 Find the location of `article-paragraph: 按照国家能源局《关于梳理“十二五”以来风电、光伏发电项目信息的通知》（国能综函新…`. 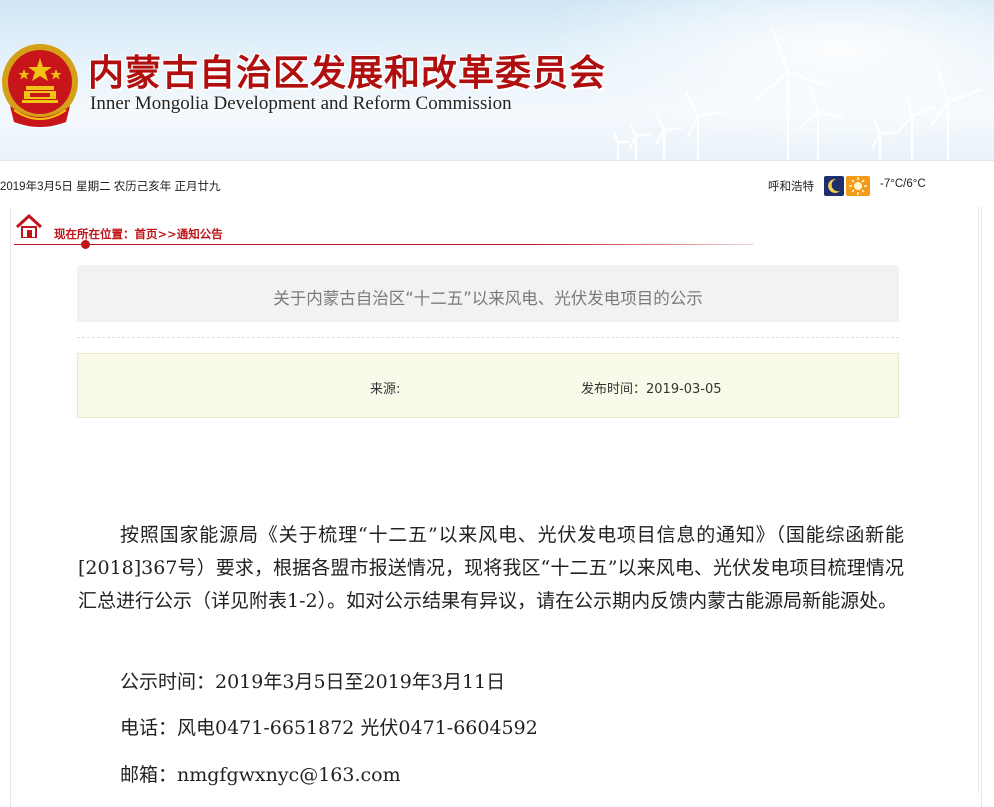

article-paragraph: 按照国家能源局《关于梳理“十二五”以来风电、光伏发电项目信息的通知》（国能综函新… is located at coordinates (491, 568).